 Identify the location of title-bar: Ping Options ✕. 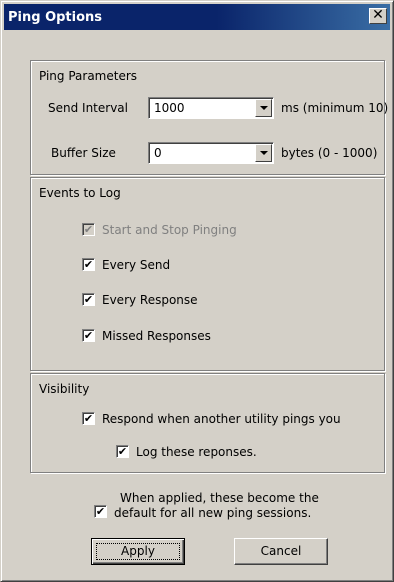
(197, 17).